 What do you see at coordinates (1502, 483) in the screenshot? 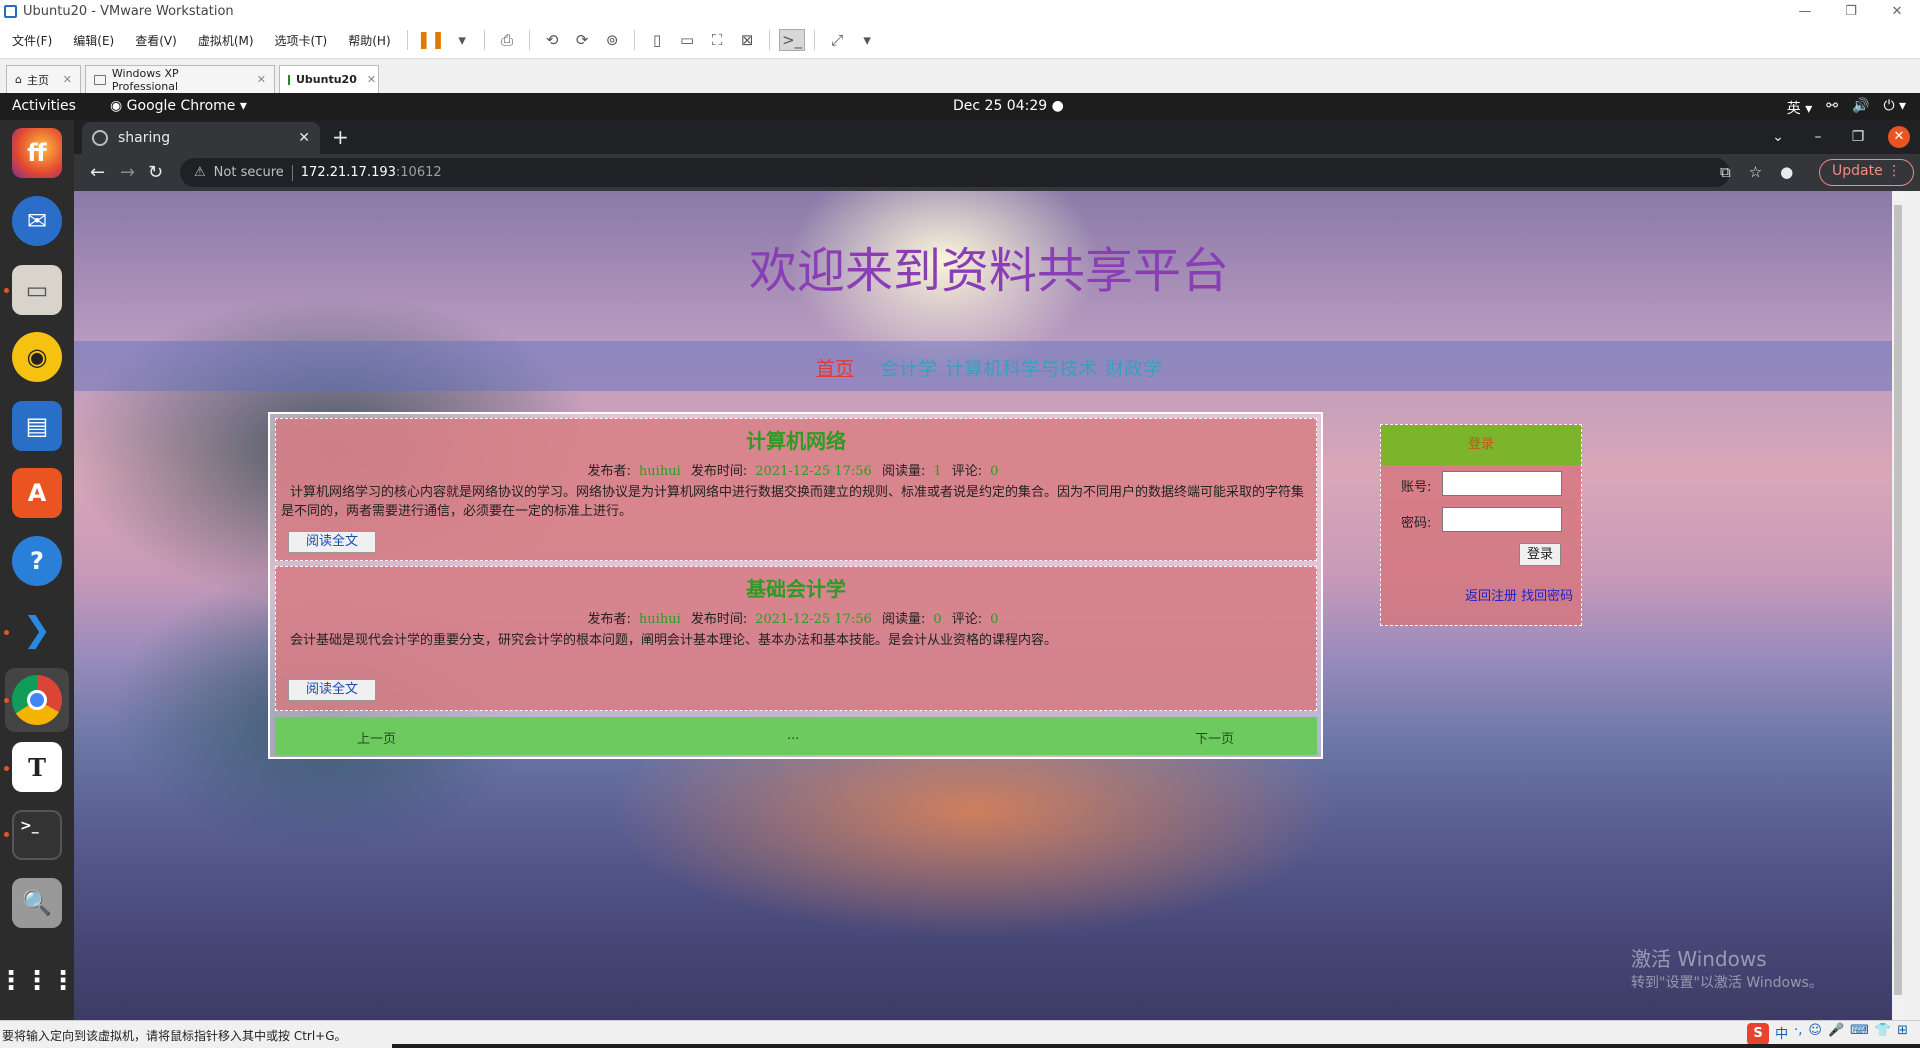
I see `account-input` at bounding box center [1502, 483].